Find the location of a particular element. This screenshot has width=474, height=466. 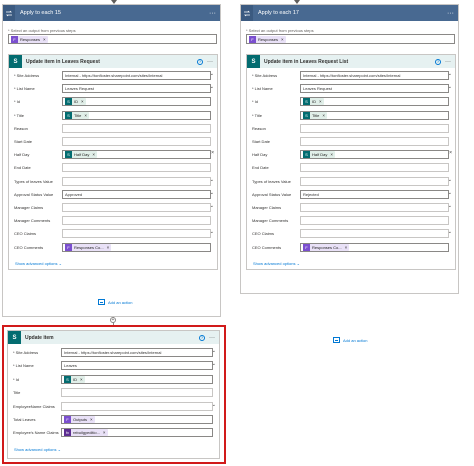

field-input: Approved is located at coordinates (136, 194).